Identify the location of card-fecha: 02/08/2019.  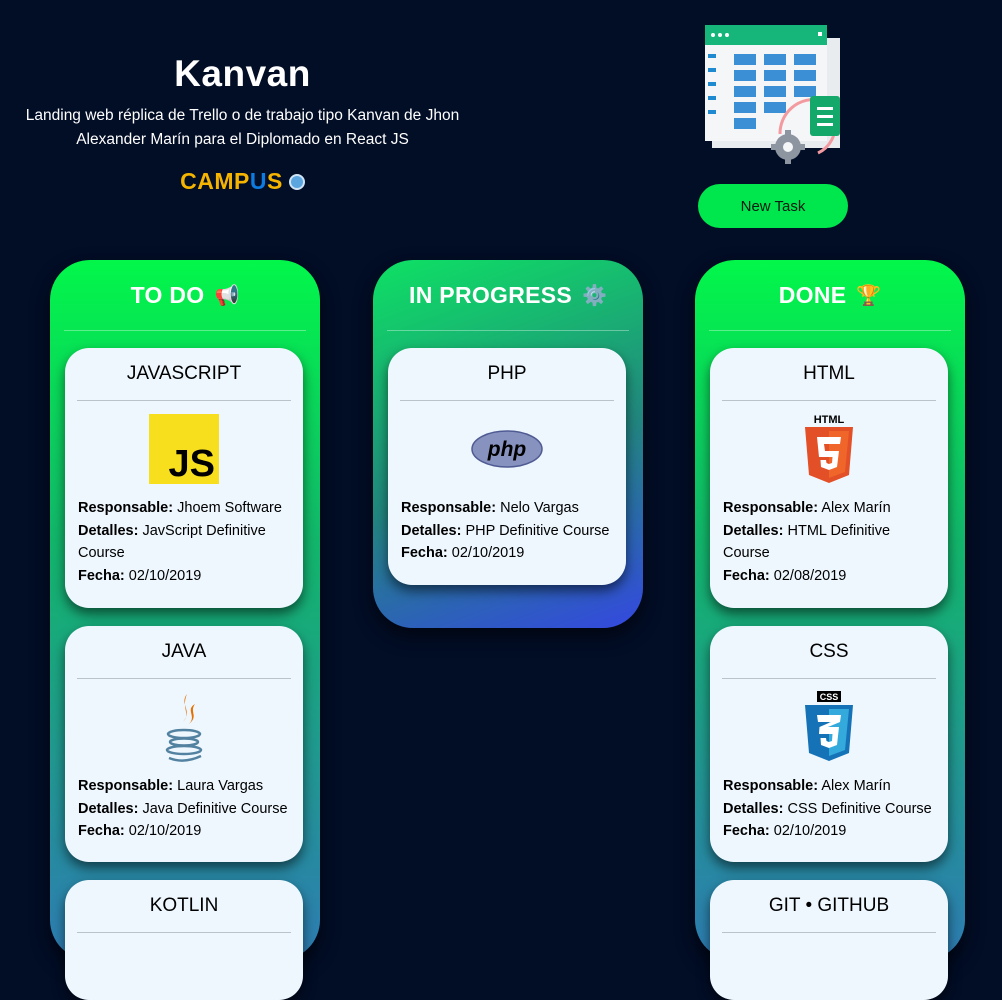
(810, 575).